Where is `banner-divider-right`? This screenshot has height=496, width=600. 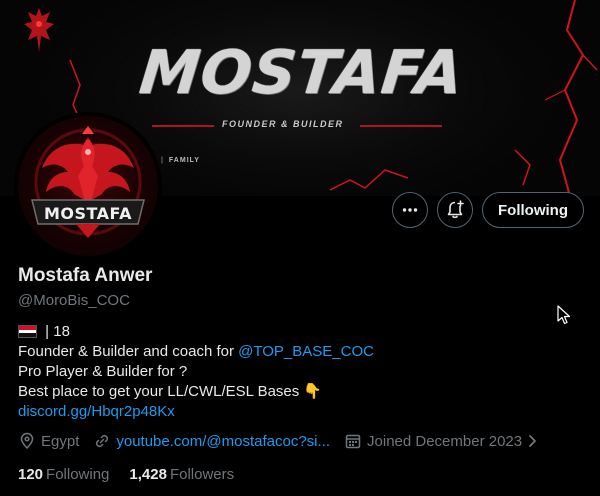 banner-divider-right is located at coordinates (401, 126).